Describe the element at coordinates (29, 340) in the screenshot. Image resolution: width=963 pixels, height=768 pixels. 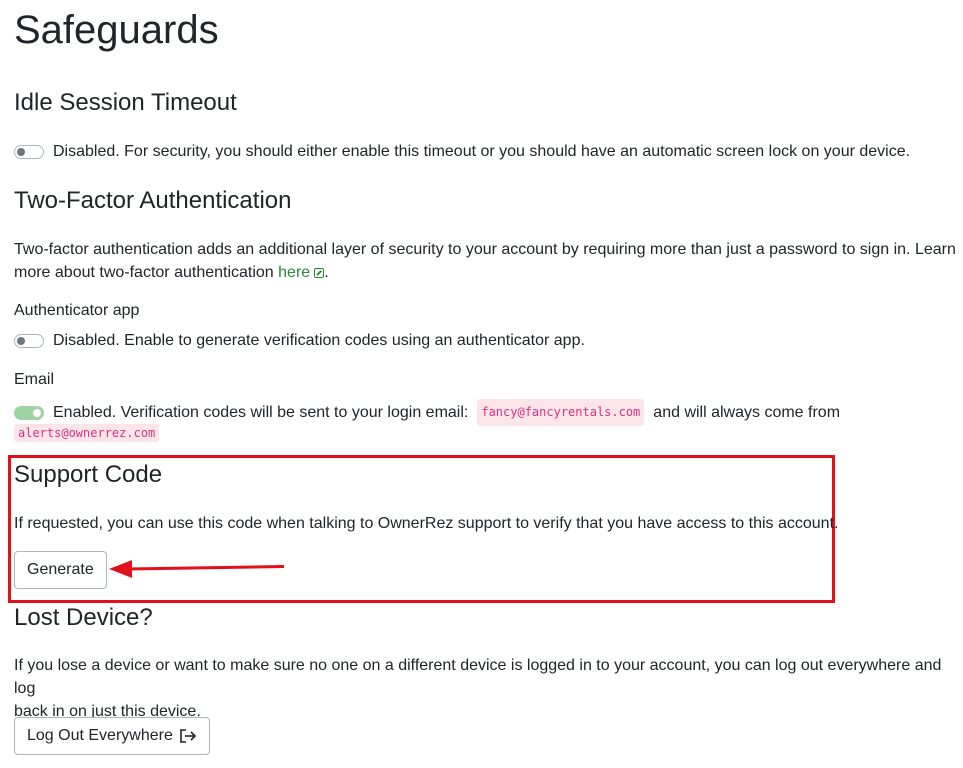
I see `authenticator-toggle` at that location.